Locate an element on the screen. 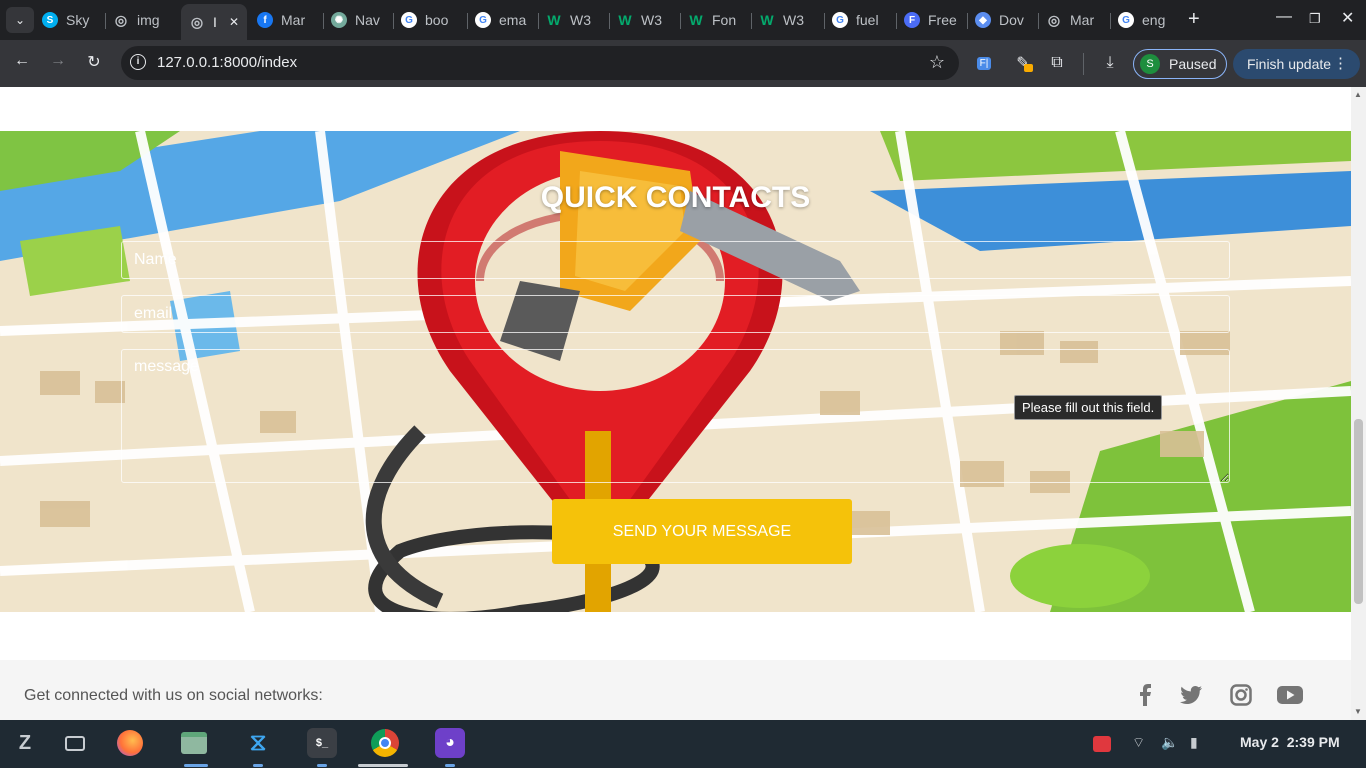  github-desktop-icon: ◕ is located at coordinates (450, 743).